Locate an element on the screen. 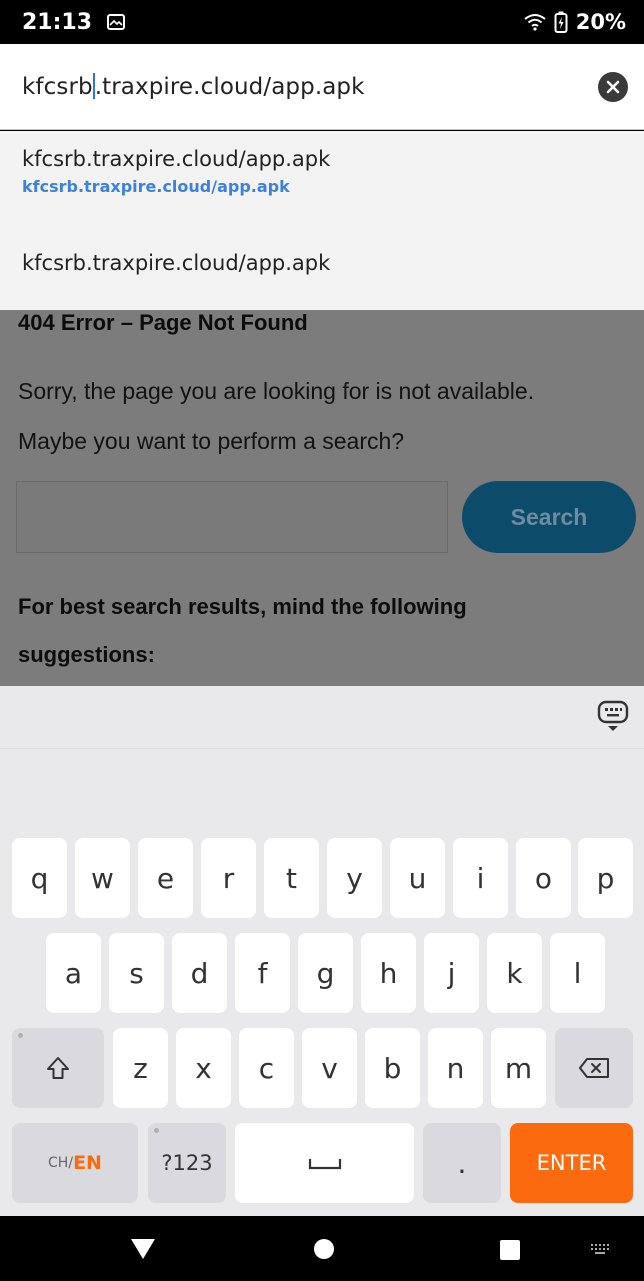 This screenshot has height=1281, width=644. clock: 21:13 is located at coordinates (57, 22).